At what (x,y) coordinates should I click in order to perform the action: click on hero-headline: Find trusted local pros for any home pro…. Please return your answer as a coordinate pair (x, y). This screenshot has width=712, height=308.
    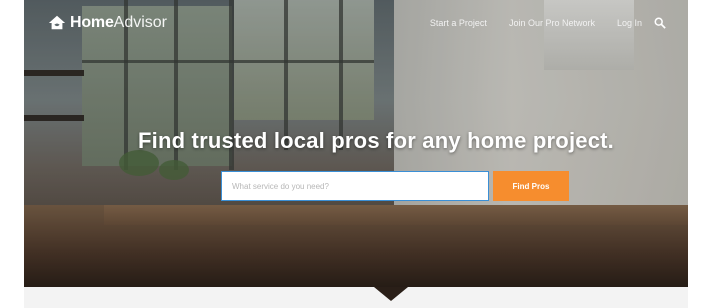
    Looking at the image, I should click on (376, 140).